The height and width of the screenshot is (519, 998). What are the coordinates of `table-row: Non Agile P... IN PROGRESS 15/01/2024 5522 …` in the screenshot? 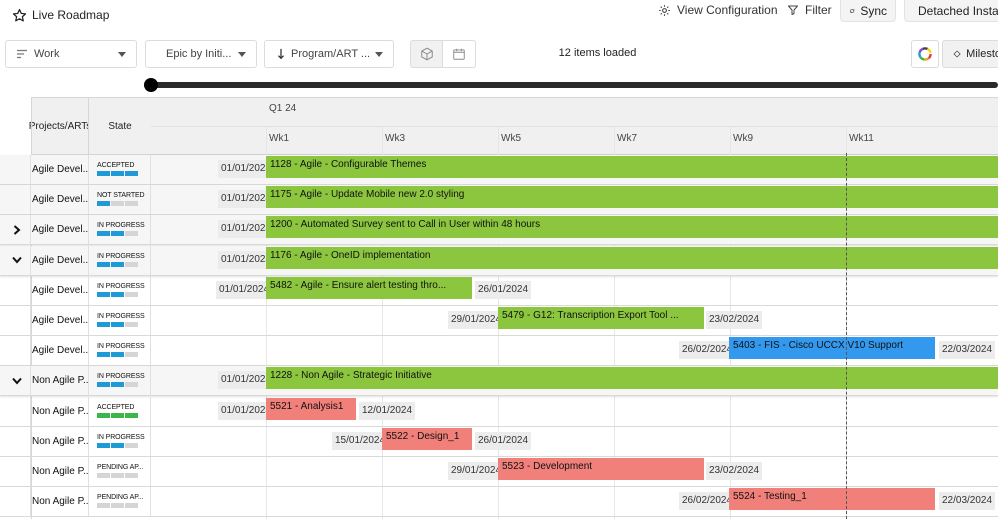 It's located at (499, 441).